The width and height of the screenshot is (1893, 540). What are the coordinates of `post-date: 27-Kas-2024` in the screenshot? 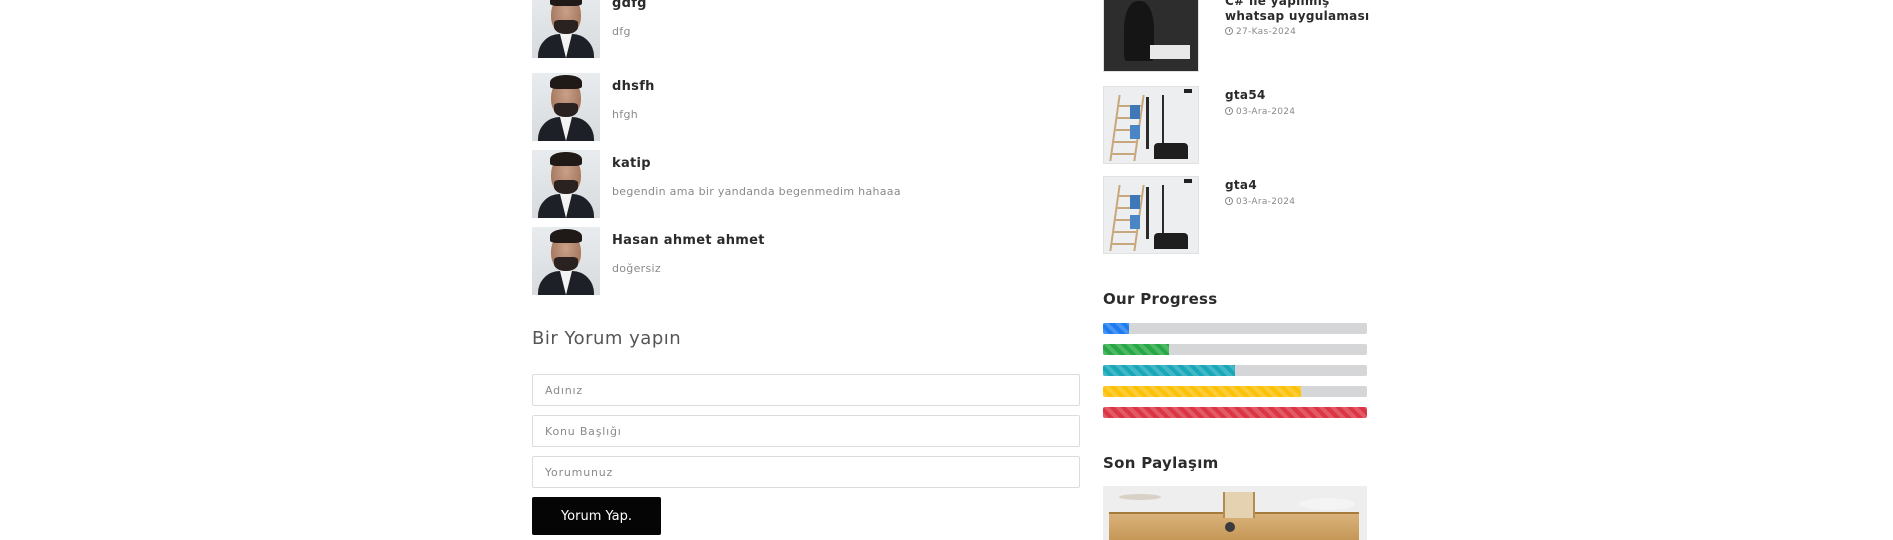 It's located at (1260, 32).